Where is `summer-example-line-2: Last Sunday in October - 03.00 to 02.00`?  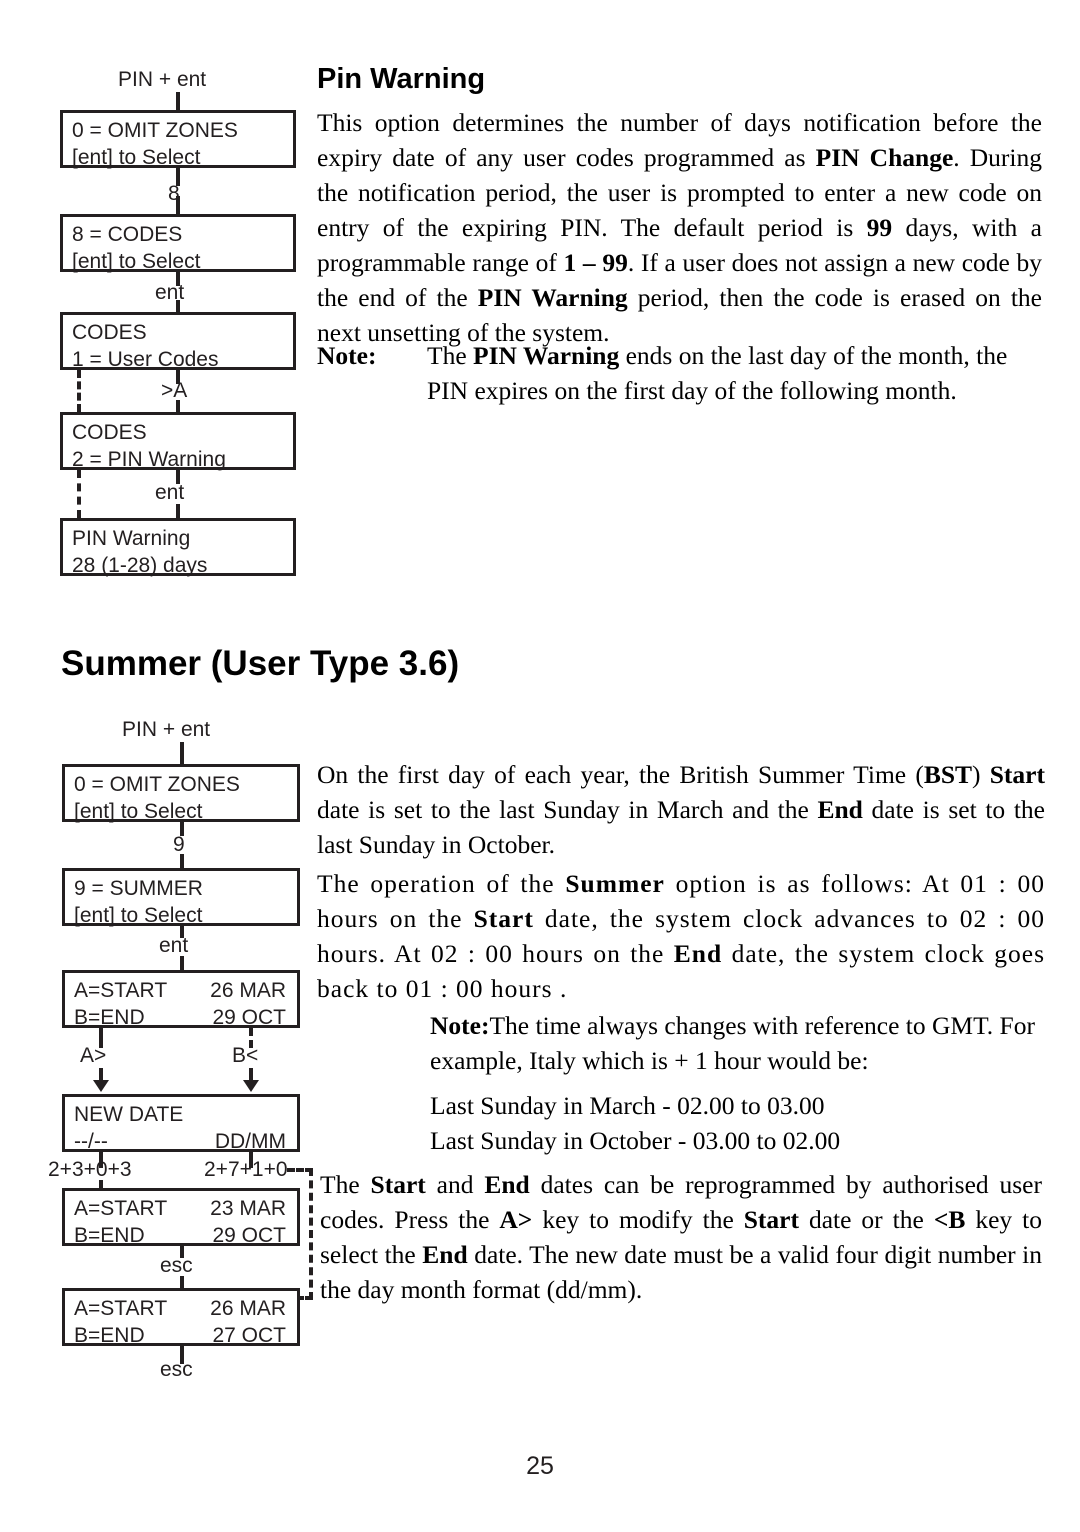 summer-example-line-2: Last Sunday in October - 03.00 to 02.00 is located at coordinates (635, 1140).